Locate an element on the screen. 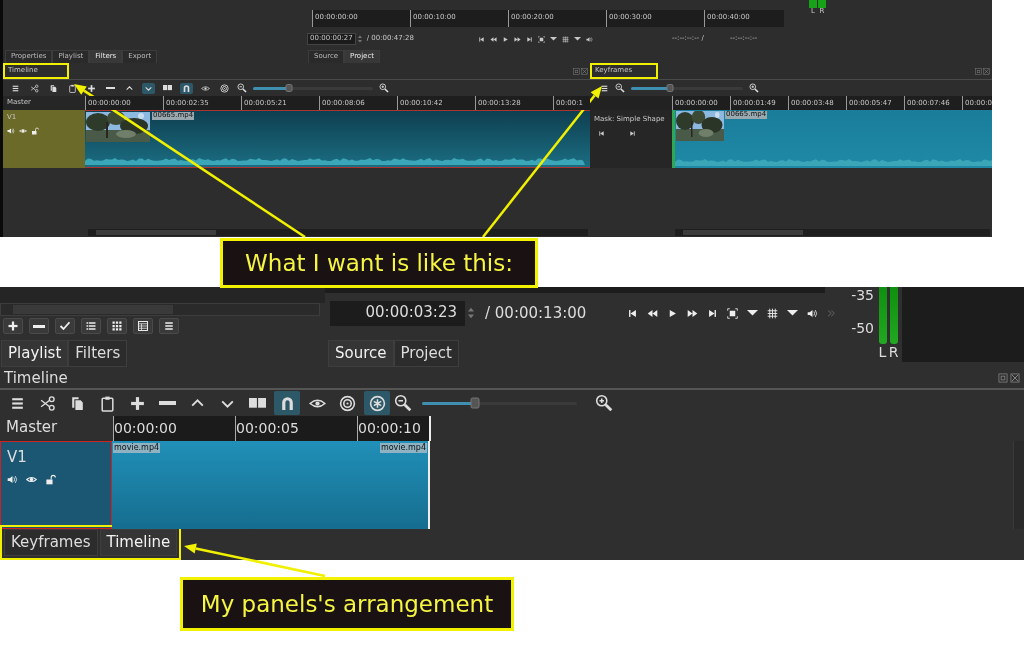 This screenshot has width=1024, height=646. menu-button is located at coordinates (169, 326).